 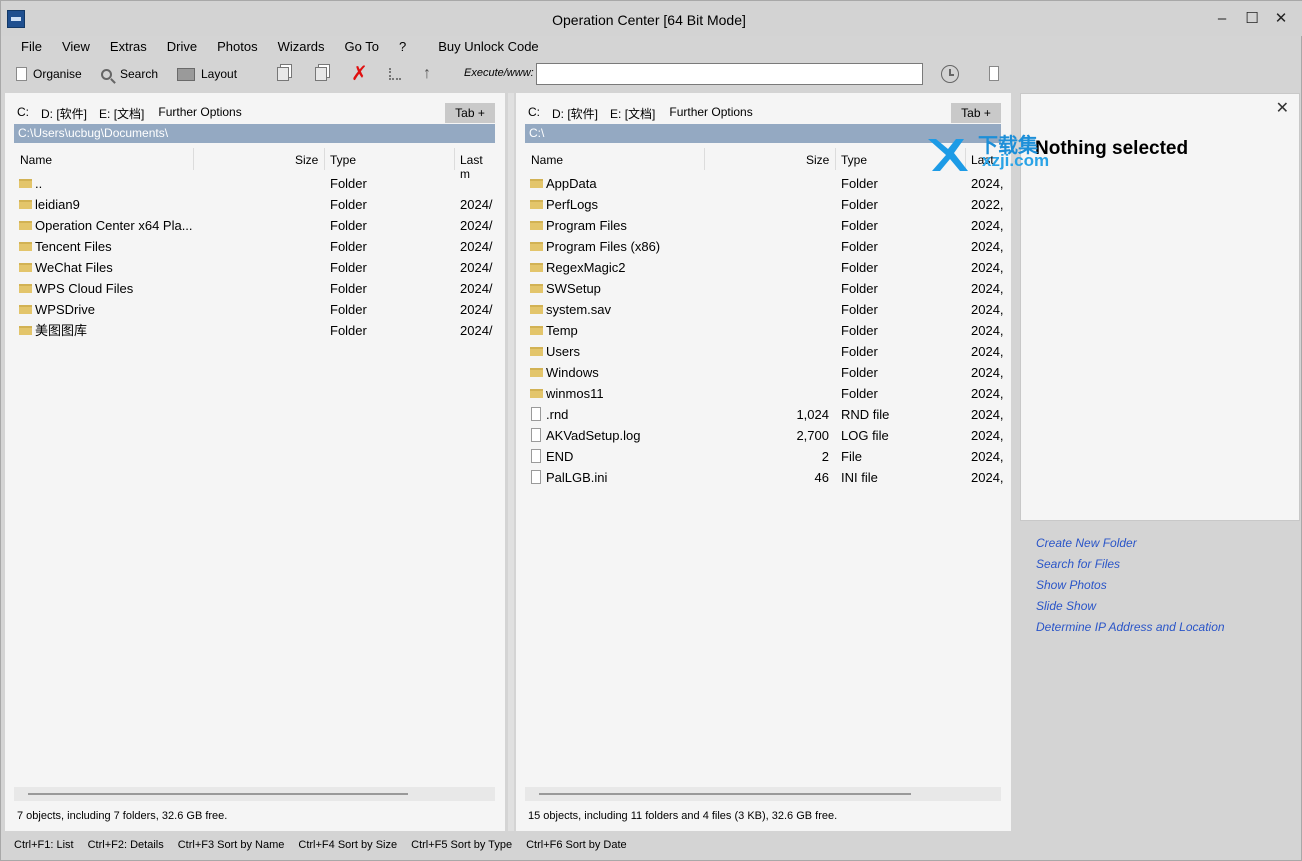 What do you see at coordinates (461, 847) in the screenshot?
I see `shortcut-sort-type: Ctrl+F5 Sort by Type` at bounding box center [461, 847].